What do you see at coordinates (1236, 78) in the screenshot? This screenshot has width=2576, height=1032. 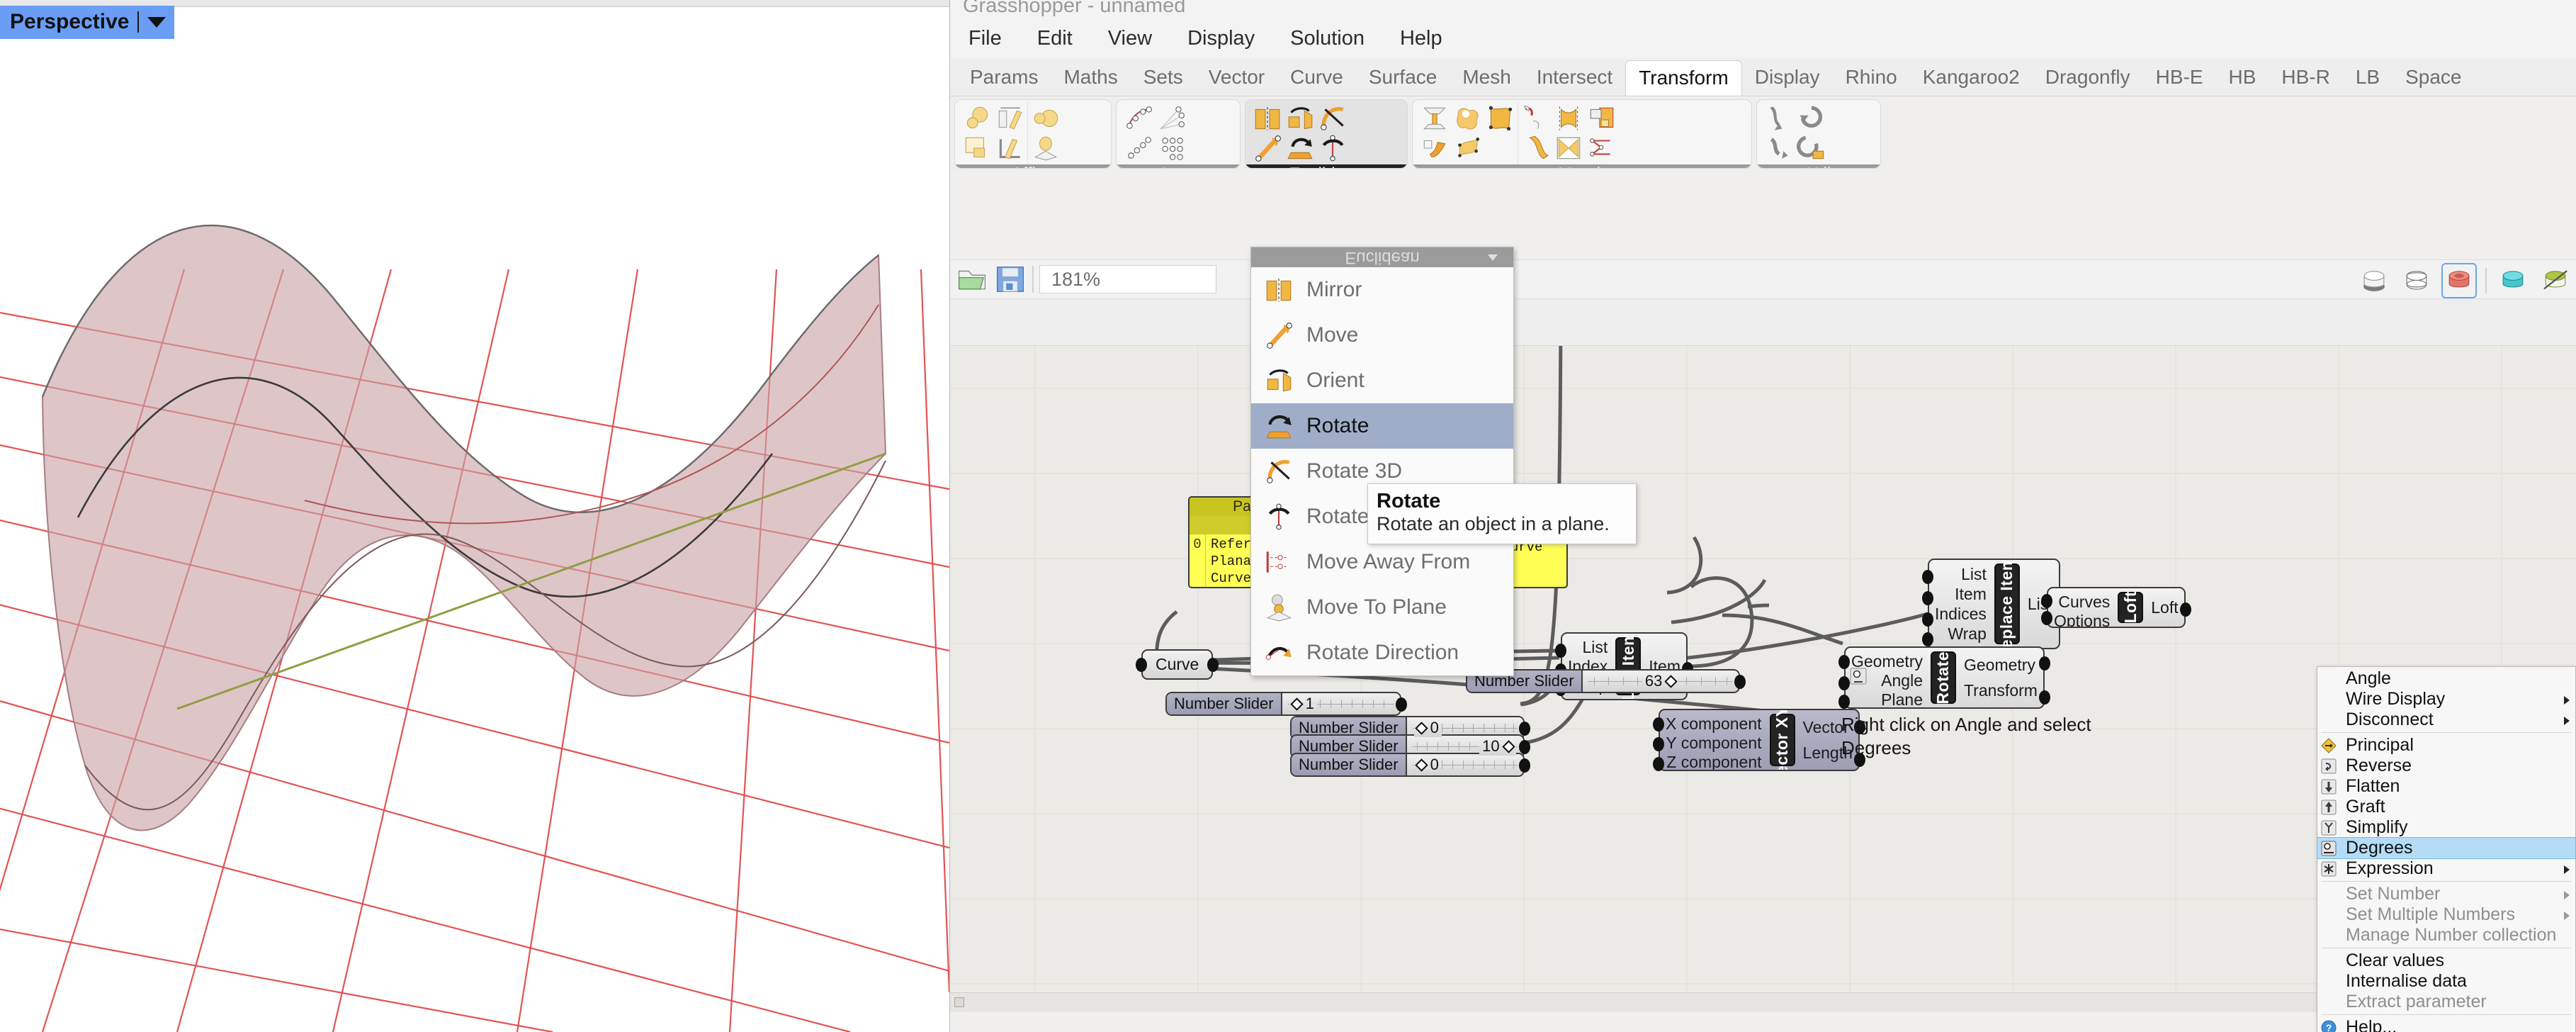 I see `tab-vector: Vector` at bounding box center [1236, 78].